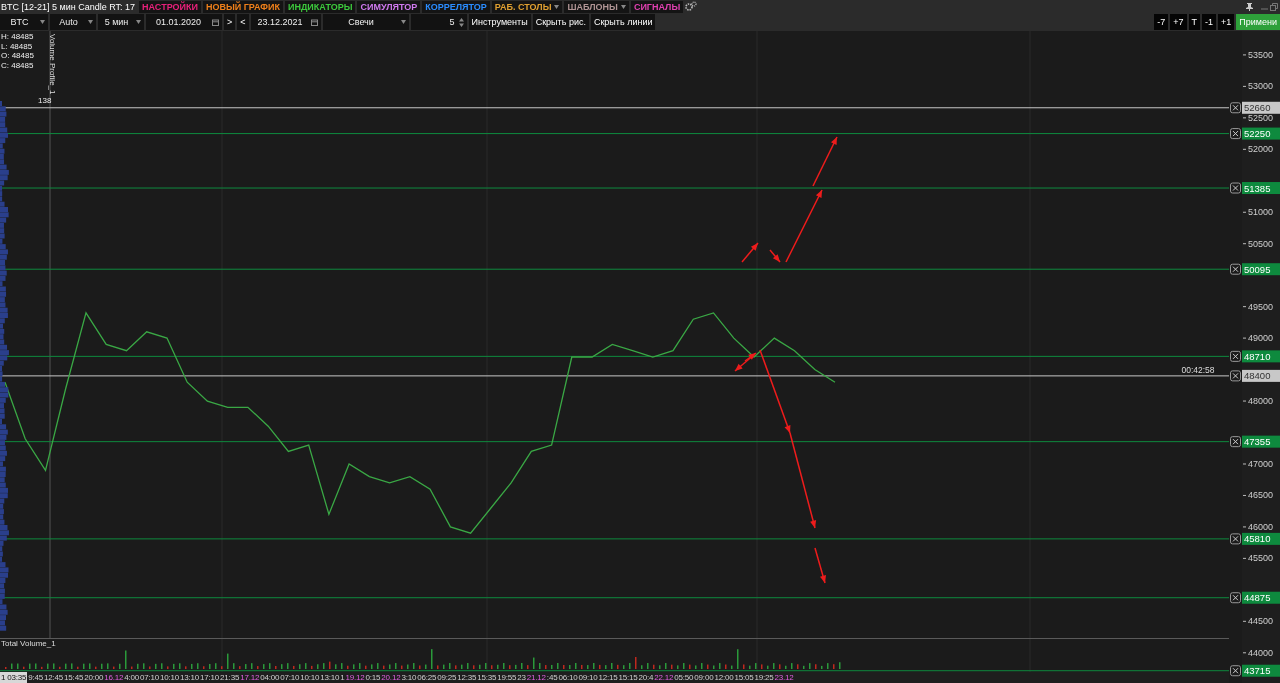 The width and height of the screenshot is (1280, 683). I want to click on time-label: 17:10, so click(210, 677).